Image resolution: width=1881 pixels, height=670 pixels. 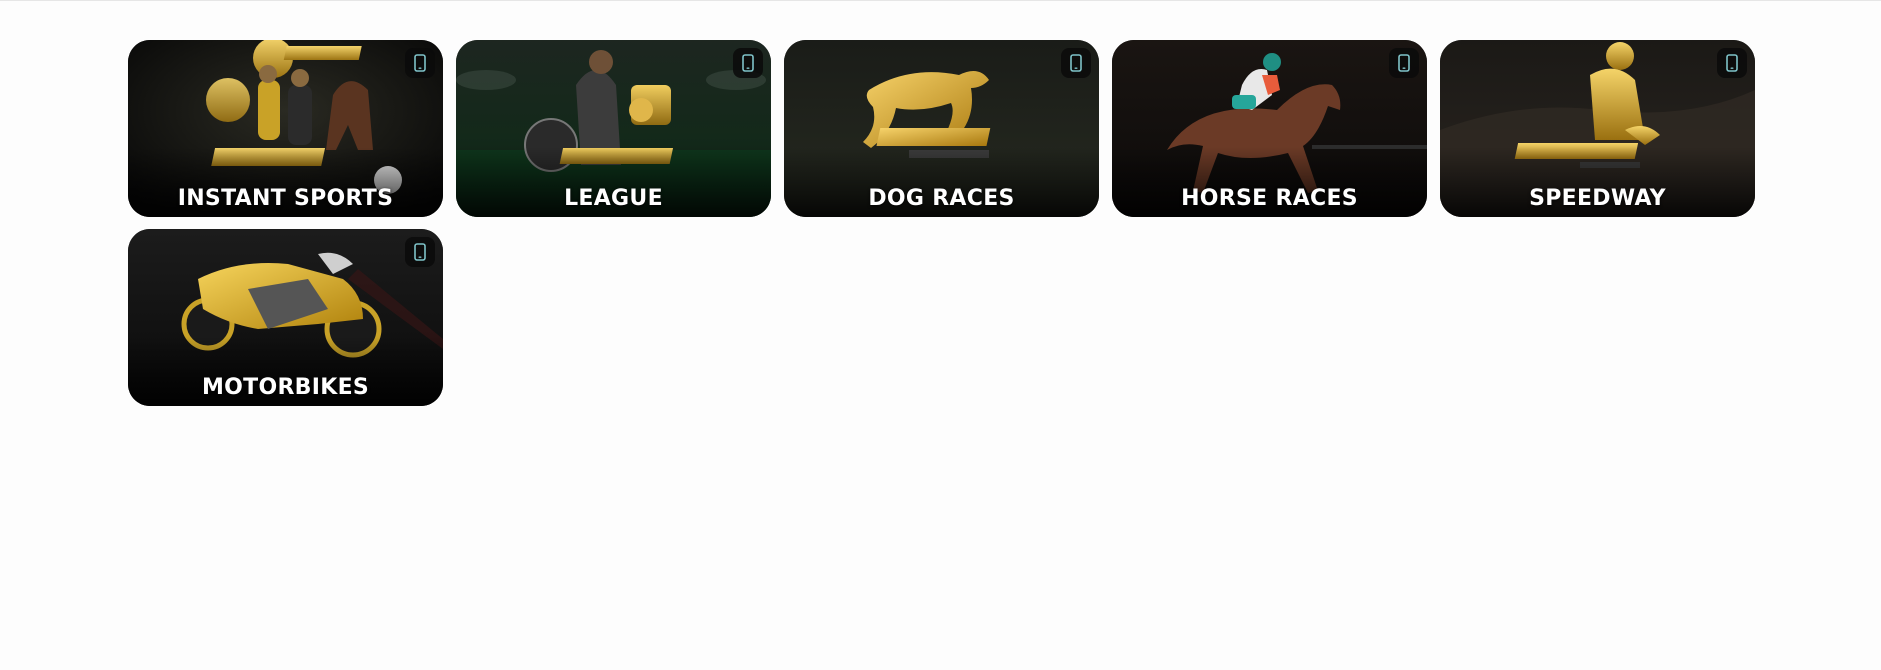 I want to click on game-card-speedway: SPEEDWAY, so click(x=1597, y=128).